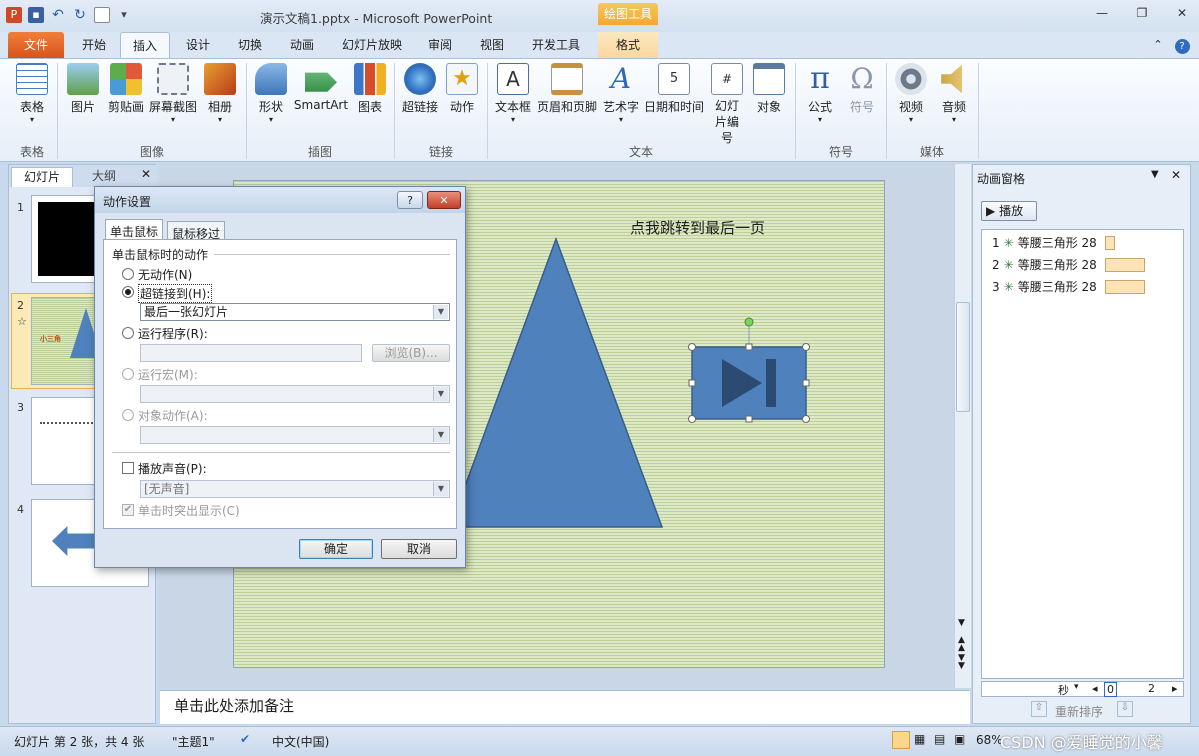  What do you see at coordinates (42, 177) in the screenshot?
I see `tab-slides: 幻灯片` at bounding box center [42, 177].